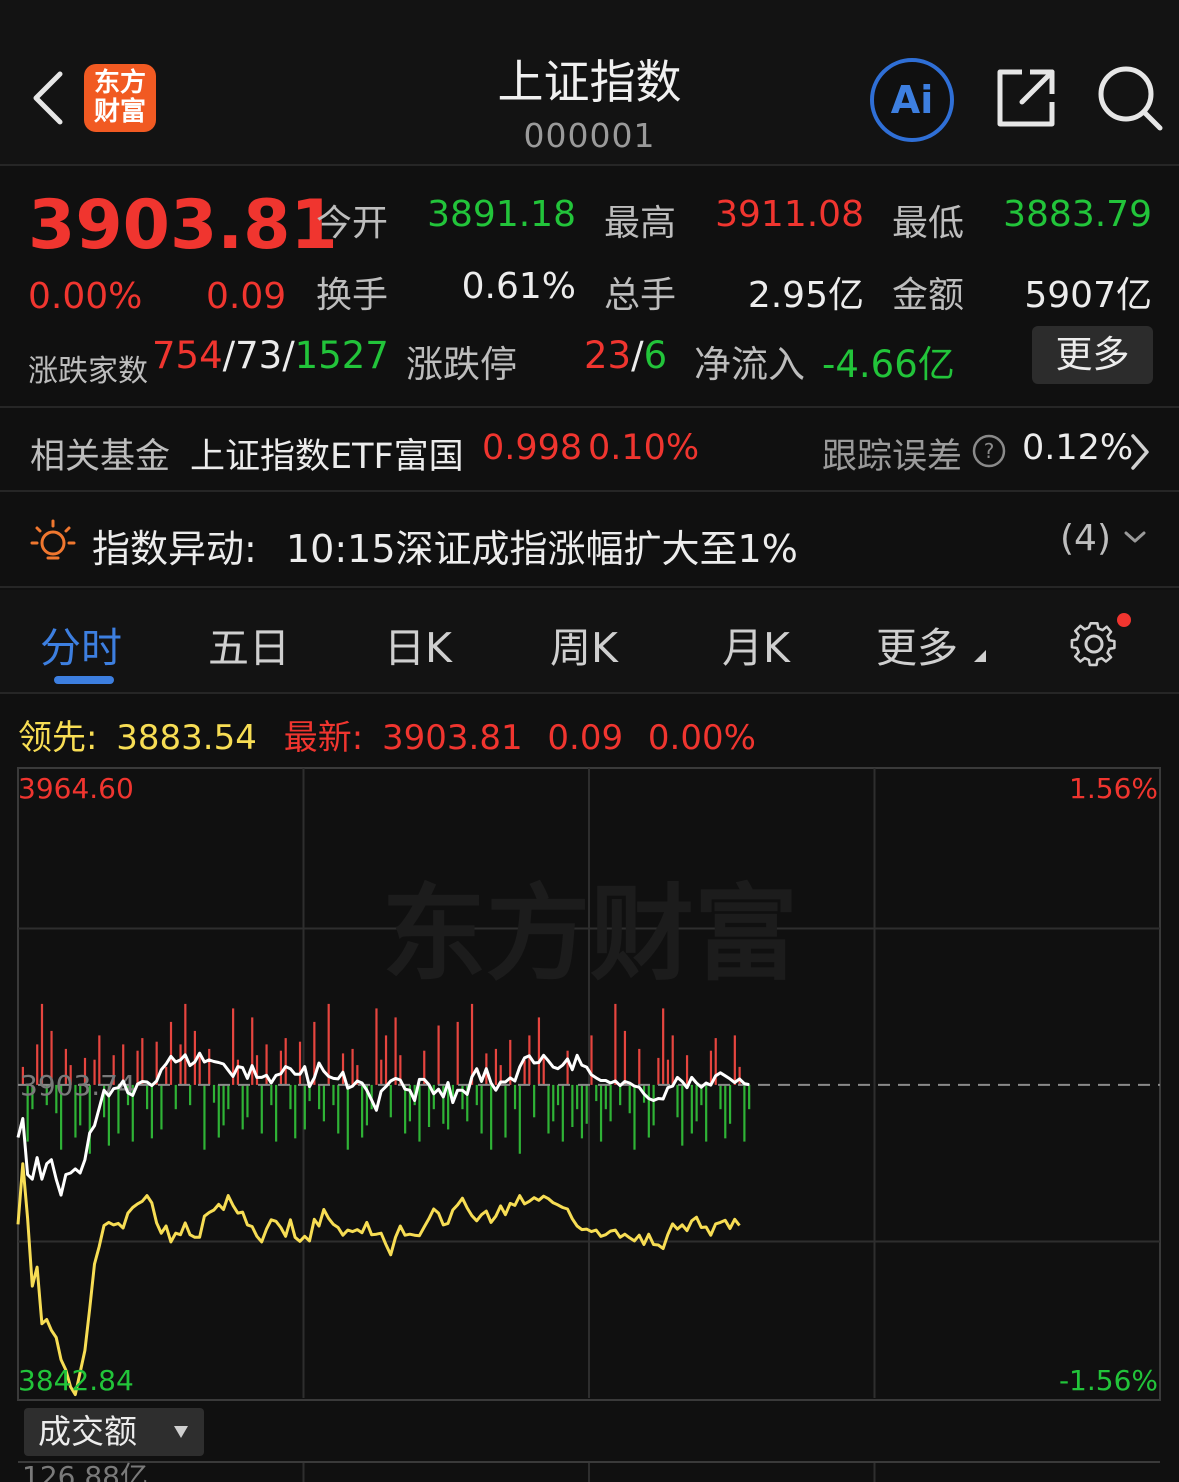 The image size is (1179, 1482). Describe the element at coordinates (85, 296) in the screenshot. I see `change-percent: 0.00%` at that location.